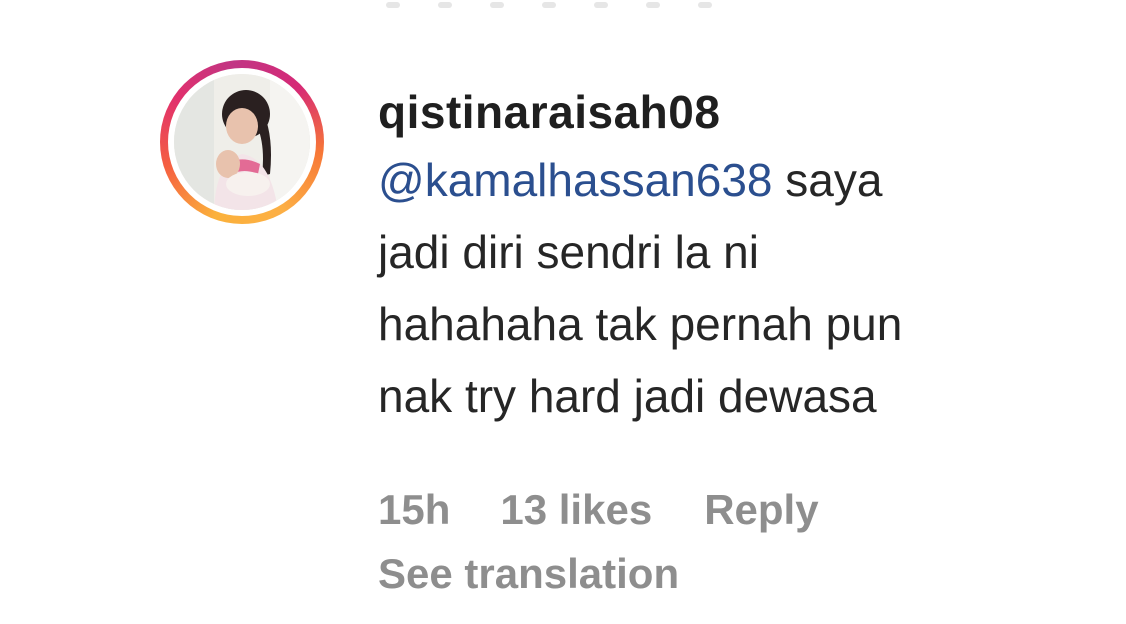 This screenshot has width=1126, height=624. Describe the element at coordinates (414, 509) in the screenshot. I see `comment-timestamp: 15h` at that location.